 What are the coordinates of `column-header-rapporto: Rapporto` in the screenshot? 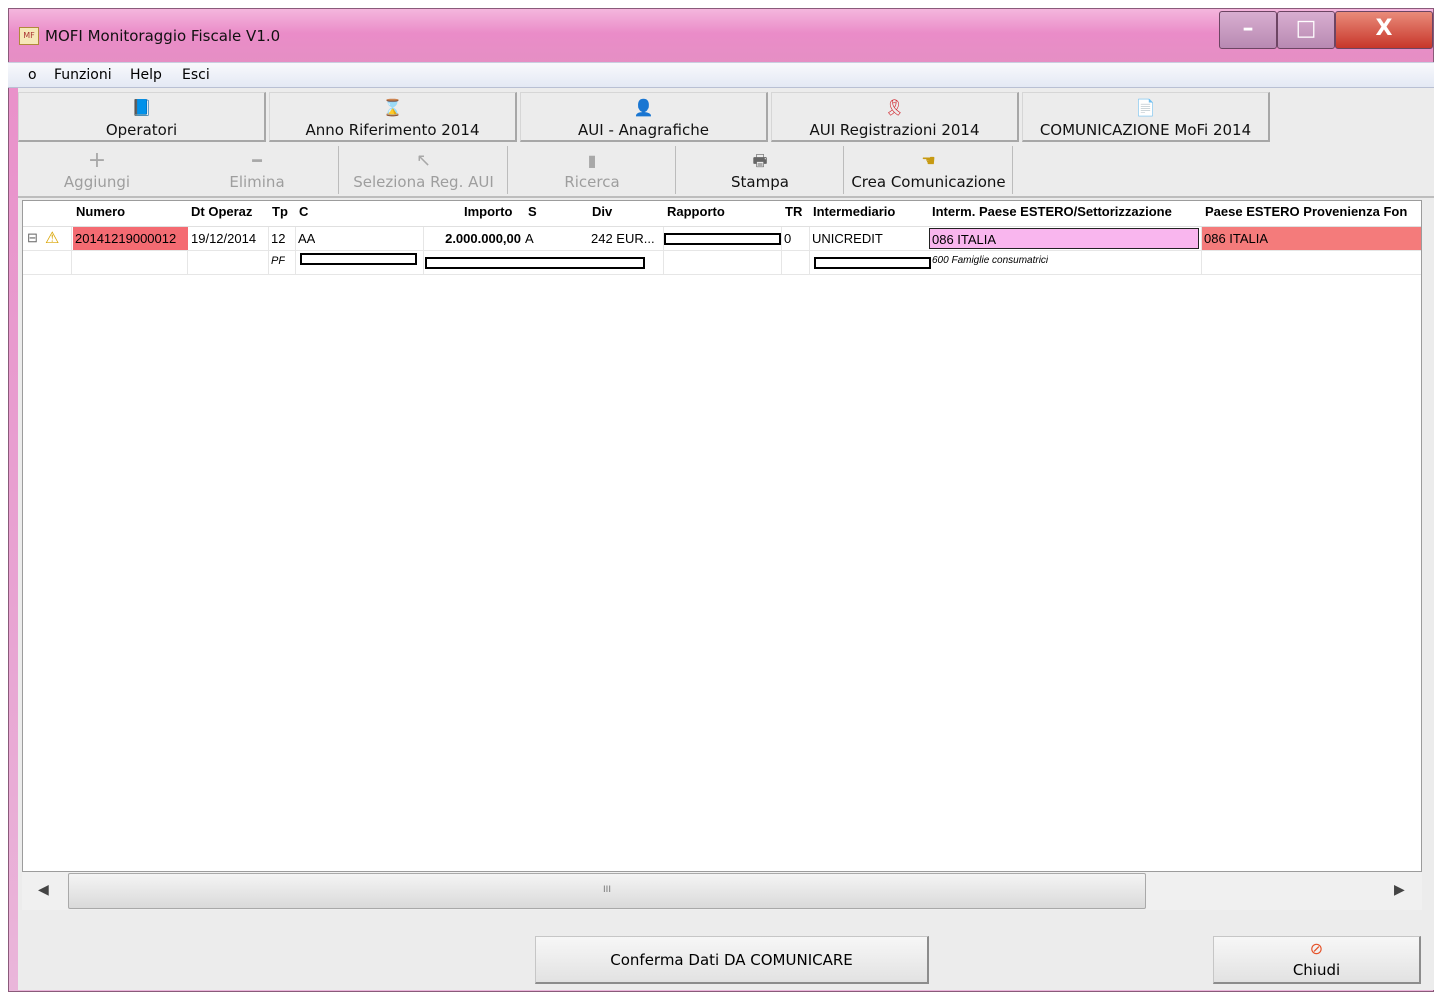 It's located at (696, 211).